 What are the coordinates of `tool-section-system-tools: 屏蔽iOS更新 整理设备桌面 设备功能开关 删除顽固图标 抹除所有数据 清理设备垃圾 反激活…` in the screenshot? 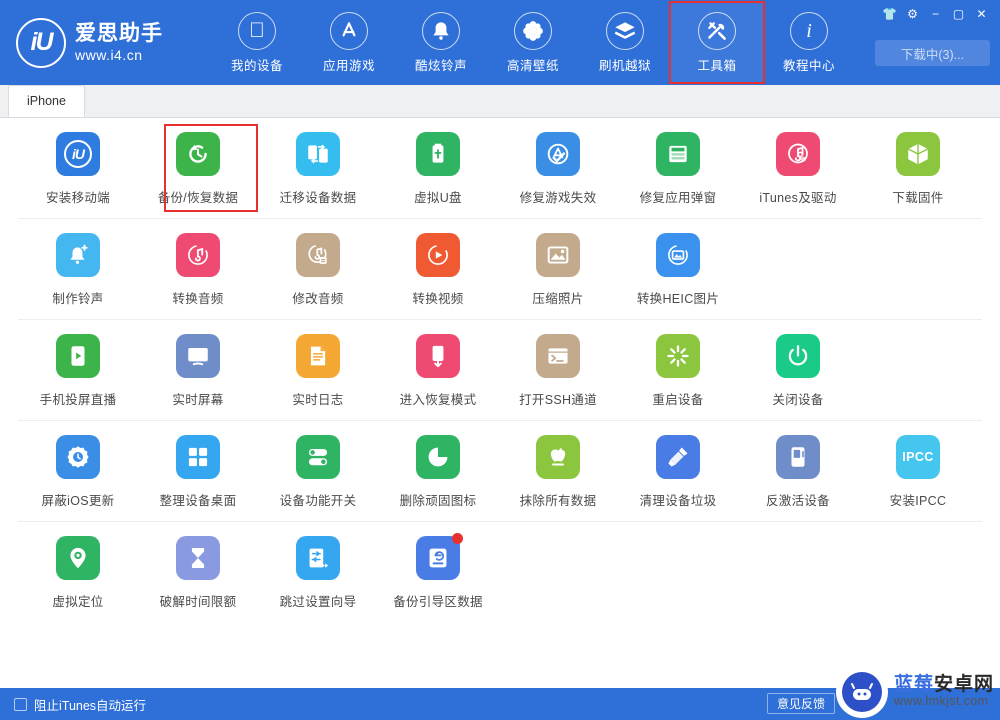 It's located at (500, 471).